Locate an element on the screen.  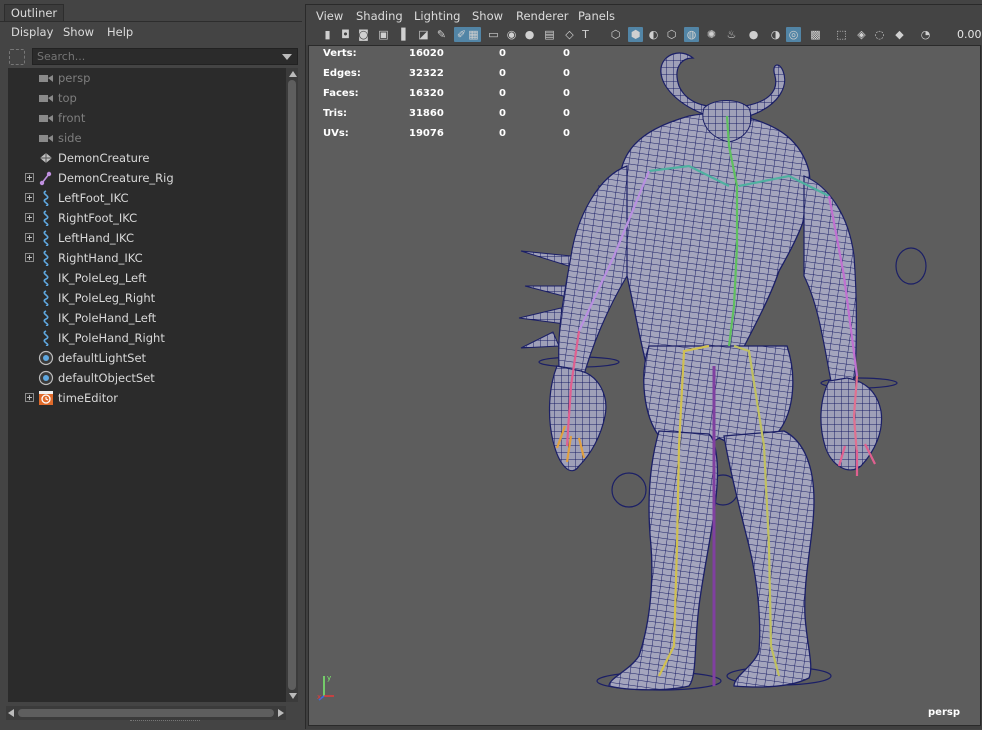
wireframe-icon: ⬡ is located at coordinates (615, 34).